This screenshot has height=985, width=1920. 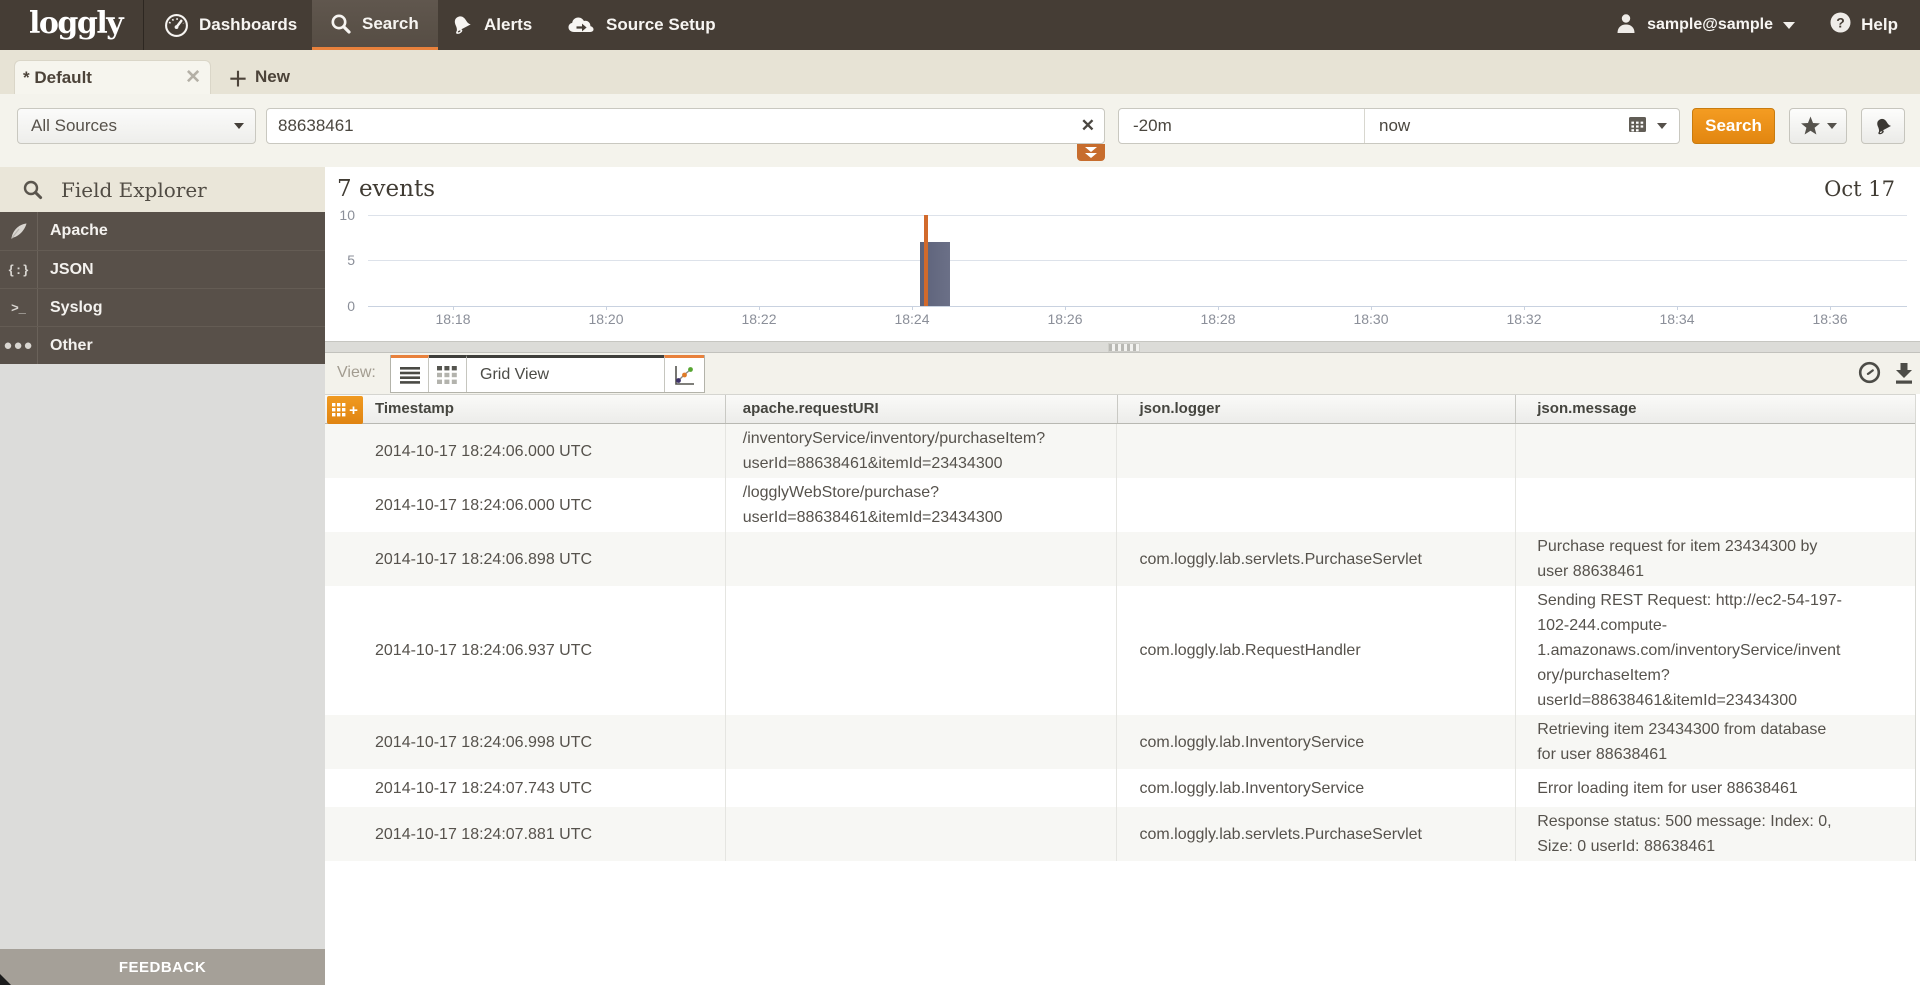 I want to click on nav-item-label: Dashboards, so click(x=248, y=24).